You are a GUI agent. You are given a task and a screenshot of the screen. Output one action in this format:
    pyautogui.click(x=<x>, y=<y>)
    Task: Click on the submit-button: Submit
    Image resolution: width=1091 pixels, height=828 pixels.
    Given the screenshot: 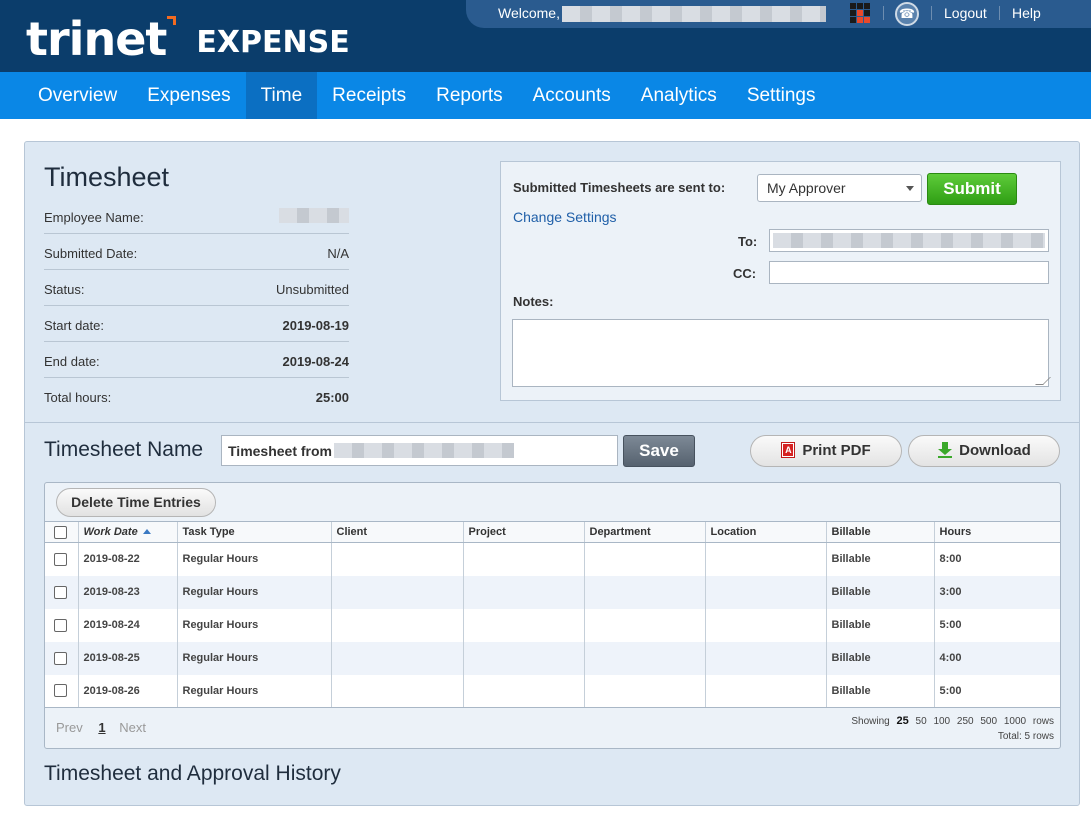 What is the action you would take?
    pyautogui.click(x=972, y=189)
    